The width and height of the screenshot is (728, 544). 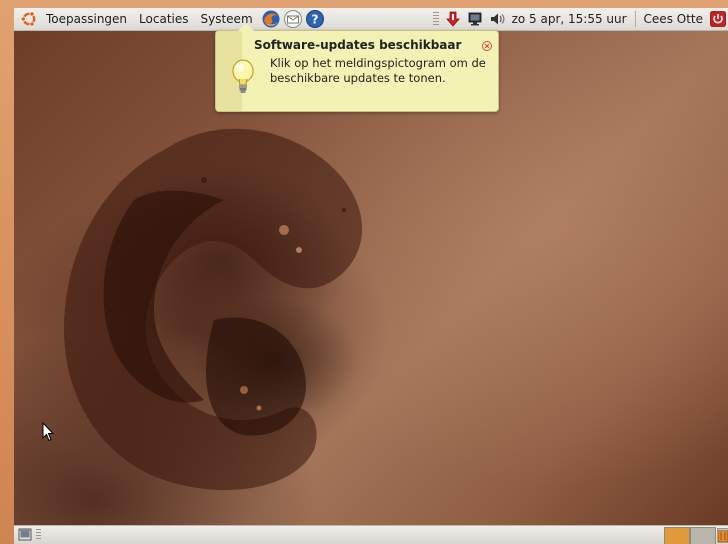 I want to click on panel-separator, so click(x=635, y=19).